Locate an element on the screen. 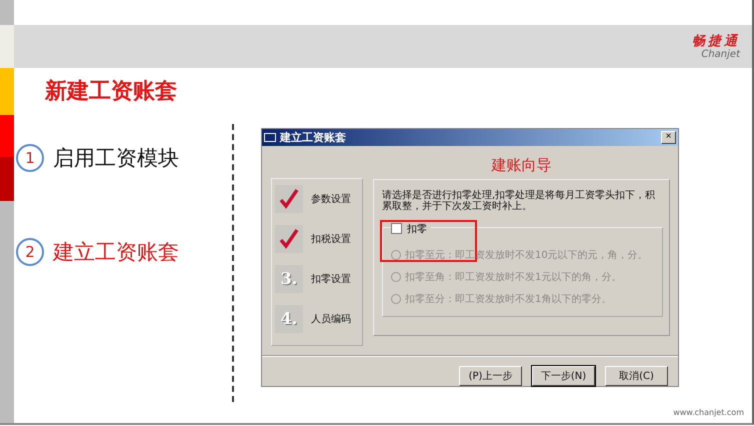 The image size is (754, 426). wizard-heading: 建账向导 is located at coordinates (521, 165).